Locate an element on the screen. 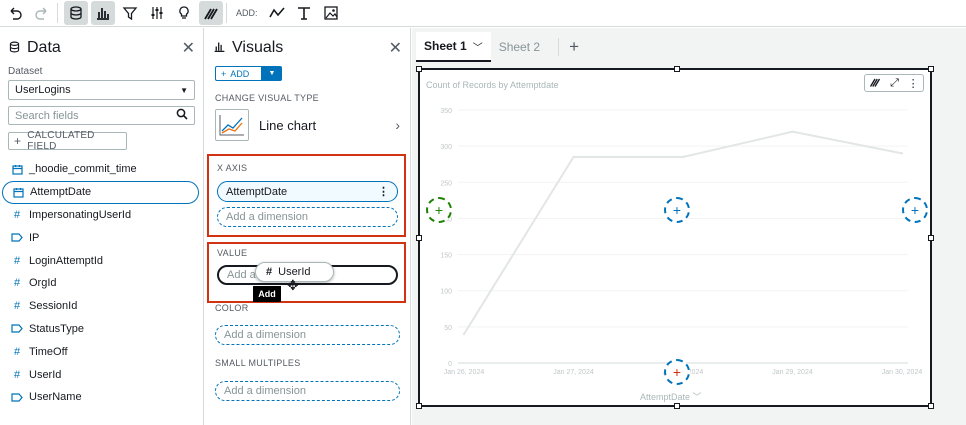 The image size is (966, 425). data-panel-title: Data is located at coordinates (44, 47).